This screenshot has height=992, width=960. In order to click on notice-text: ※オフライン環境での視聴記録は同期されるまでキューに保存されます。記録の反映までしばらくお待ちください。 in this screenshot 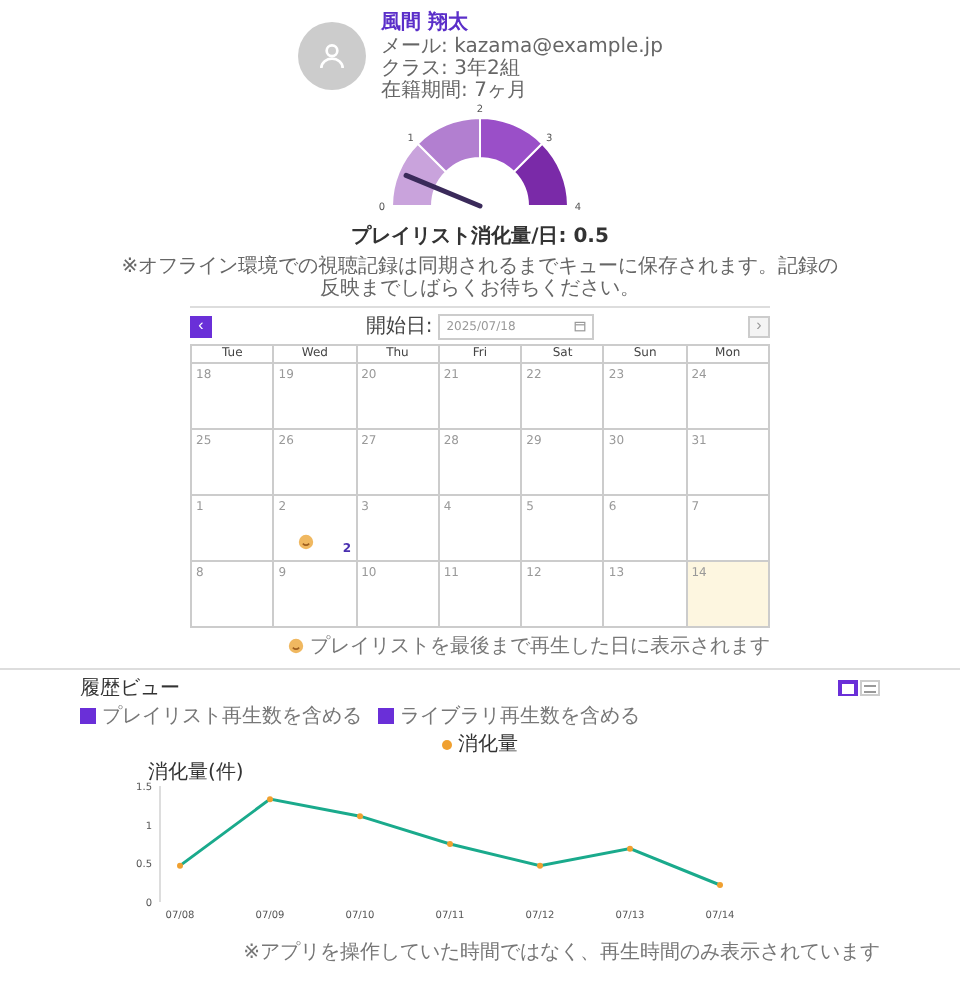, I will do `click(480, 278)`.